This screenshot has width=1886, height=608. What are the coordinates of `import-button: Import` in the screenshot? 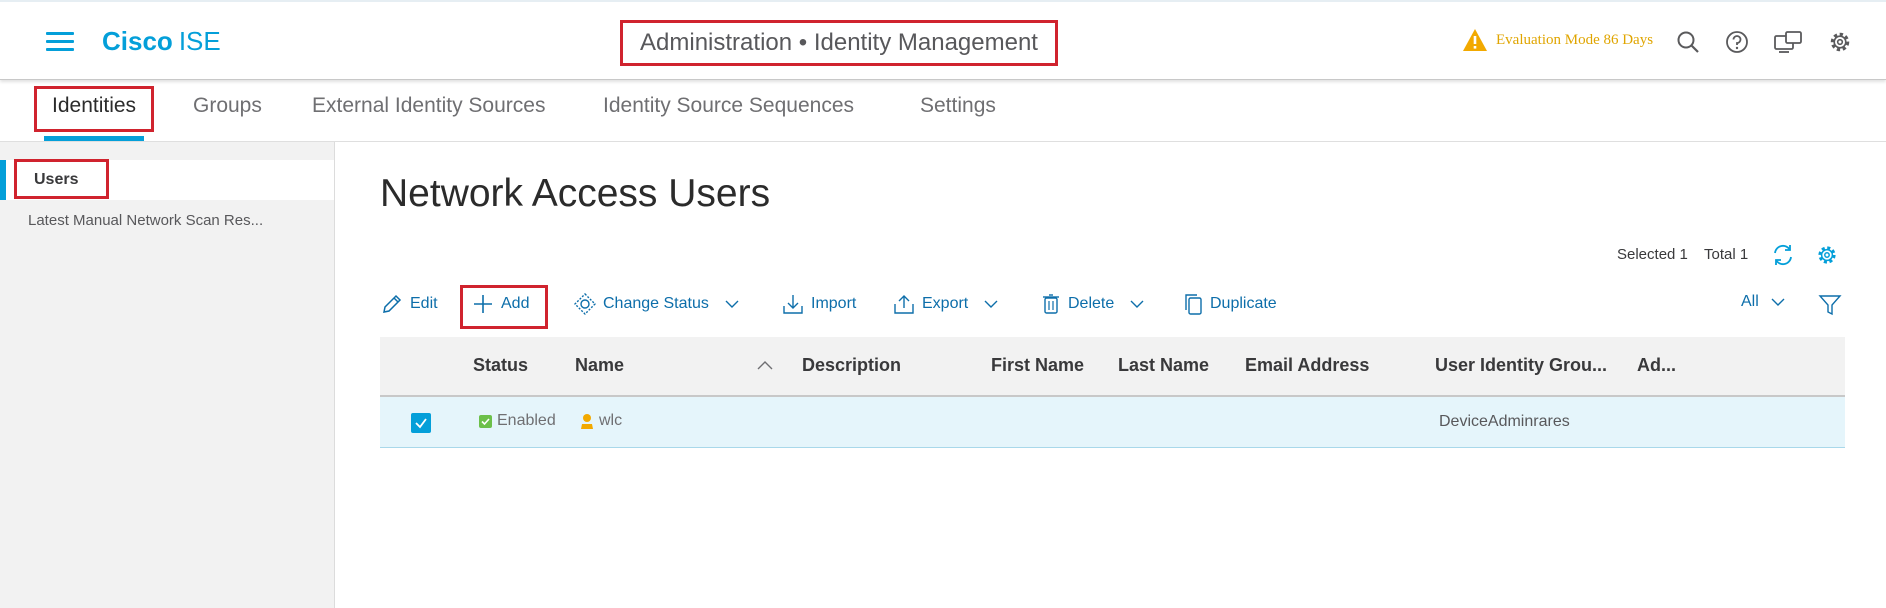 It's located at (819, 304).